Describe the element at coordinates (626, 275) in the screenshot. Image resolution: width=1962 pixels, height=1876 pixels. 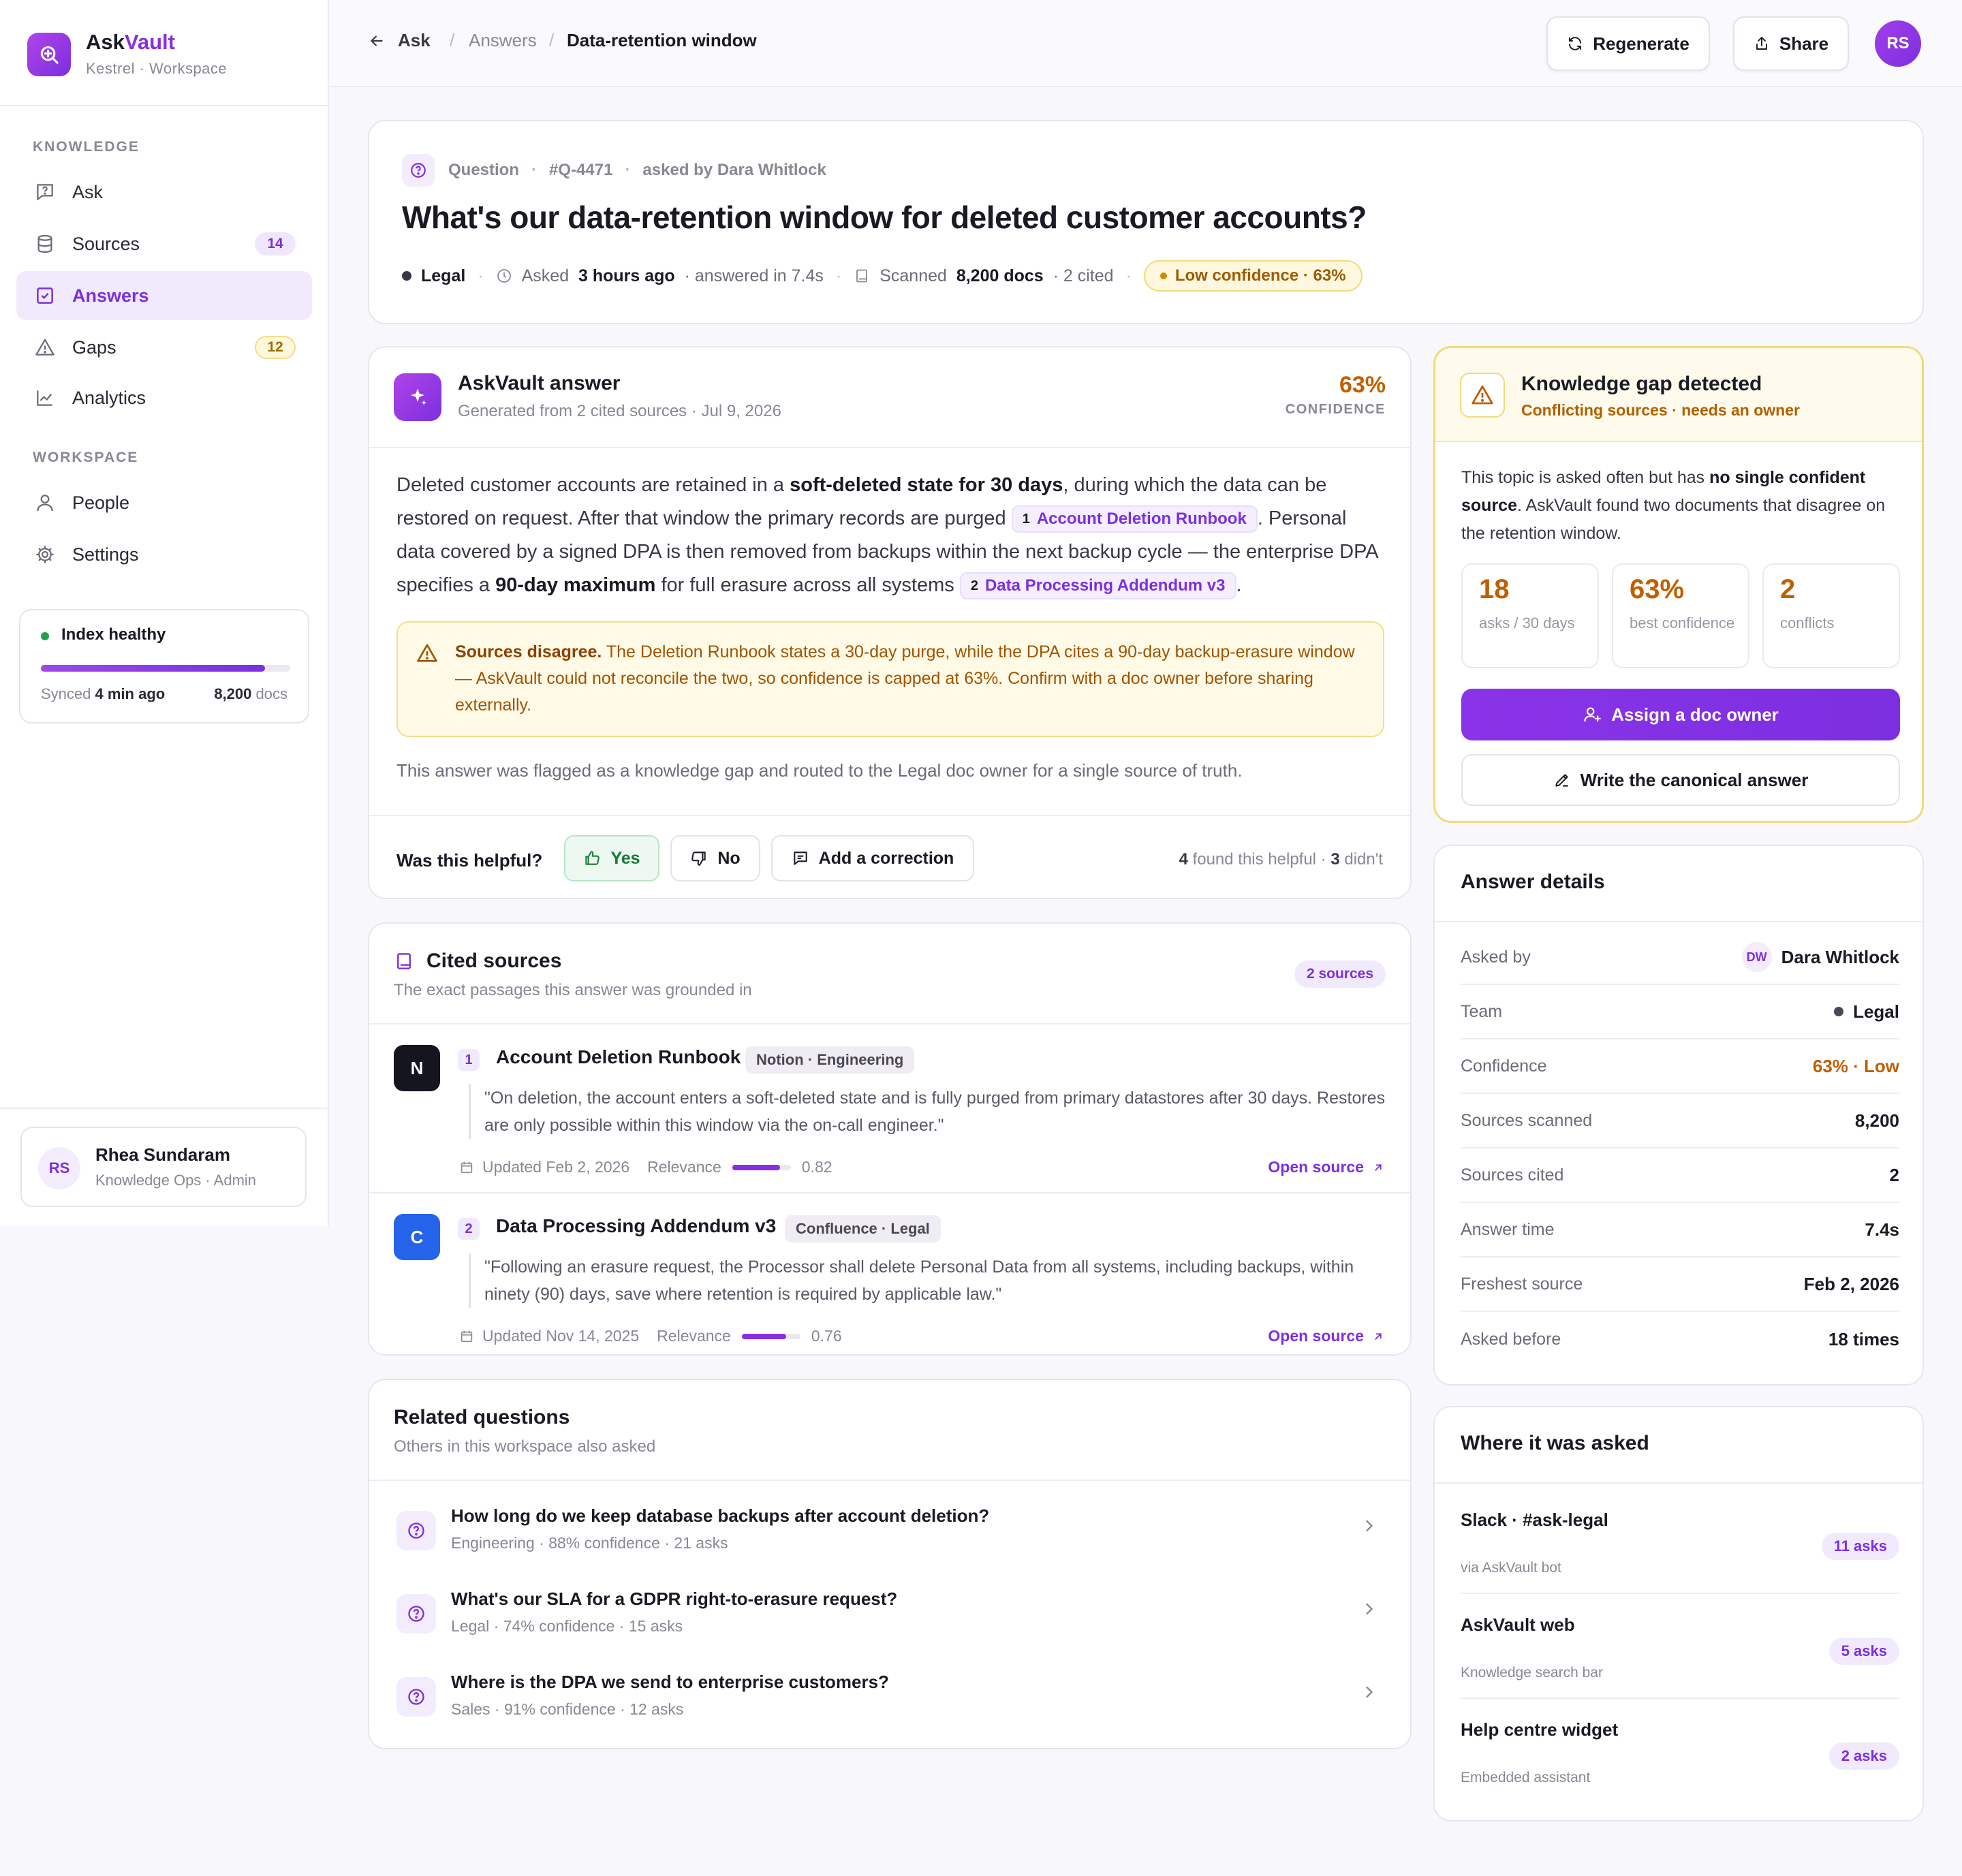
I see `asked-time: 3 hours ago` at that location.